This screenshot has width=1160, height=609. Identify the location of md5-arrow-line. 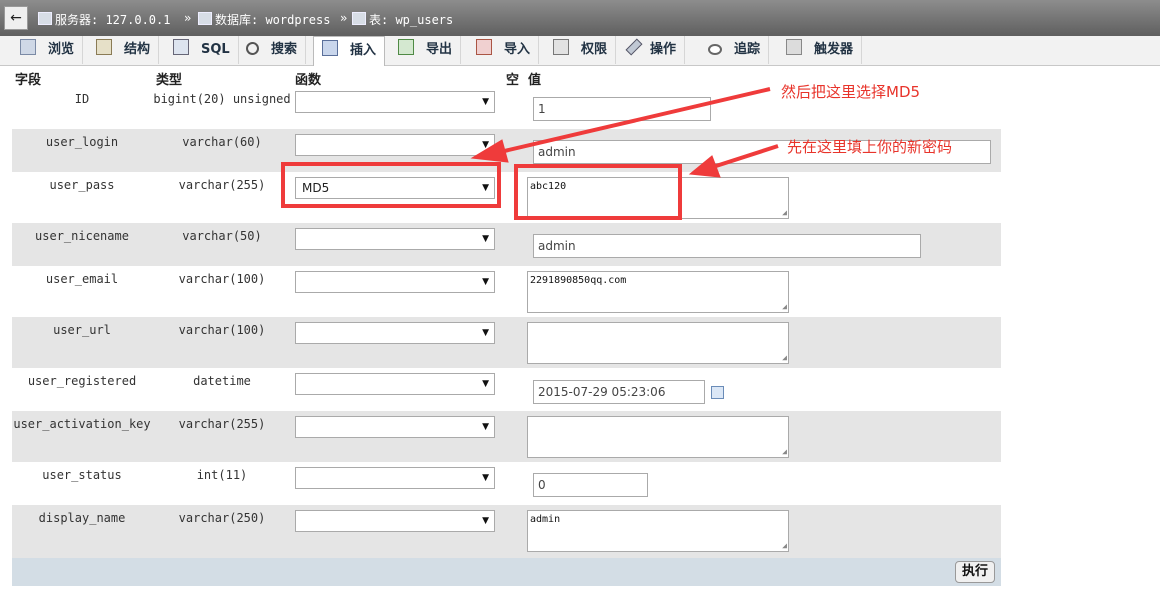
(635, 120).